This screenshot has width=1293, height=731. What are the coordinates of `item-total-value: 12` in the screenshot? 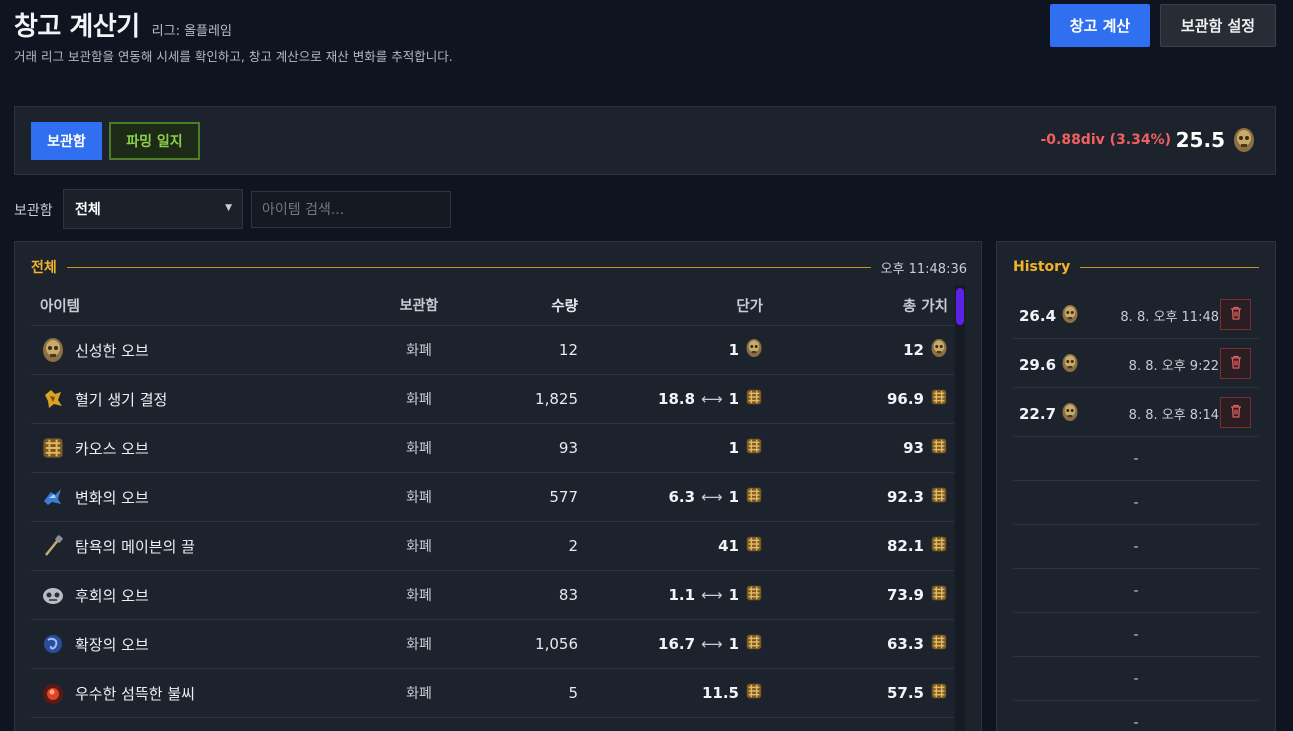 It's located at (925, 350).